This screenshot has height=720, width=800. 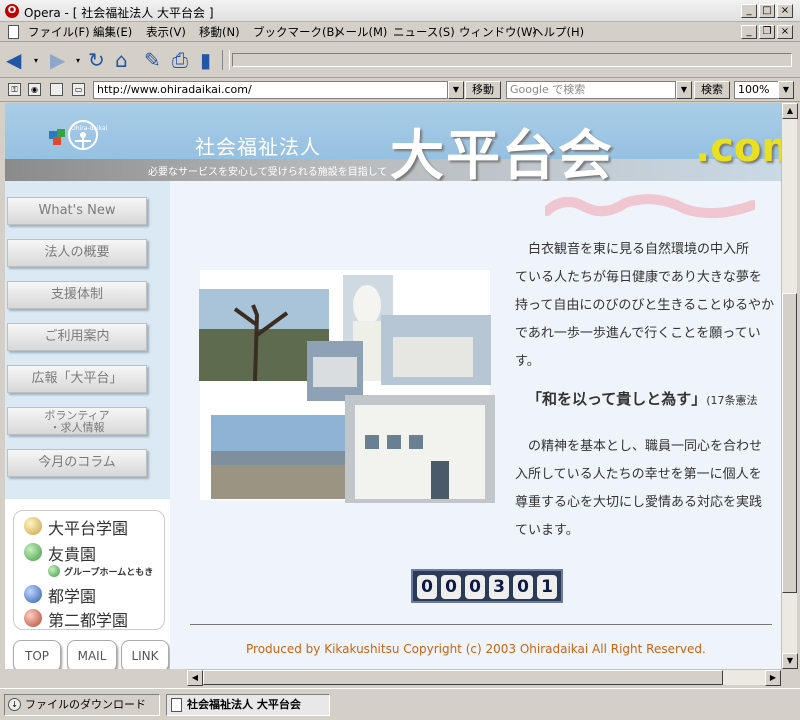 What do you see at coordinates (684, 90) in the screenshot?
I see `search-dropdown-icon: ▼` at bounding box center [684, 90].